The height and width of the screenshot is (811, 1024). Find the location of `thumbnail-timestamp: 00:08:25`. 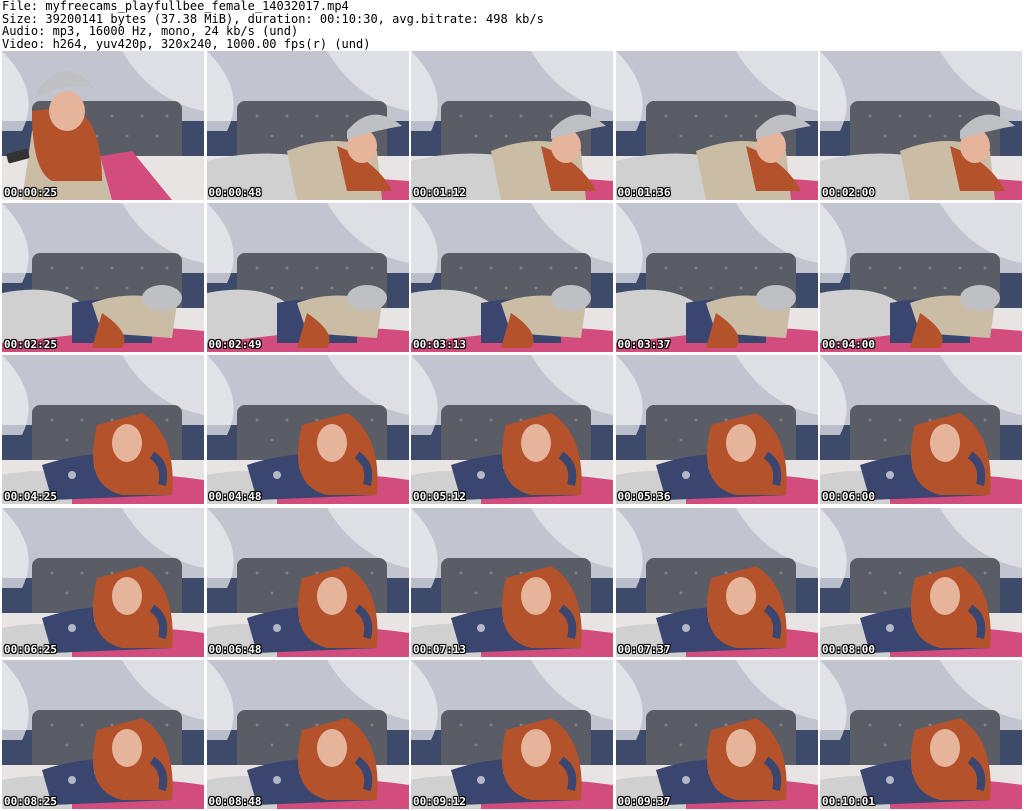

thumbnail-timestamp: 00:08:25 is located at coordinates (30, 801).